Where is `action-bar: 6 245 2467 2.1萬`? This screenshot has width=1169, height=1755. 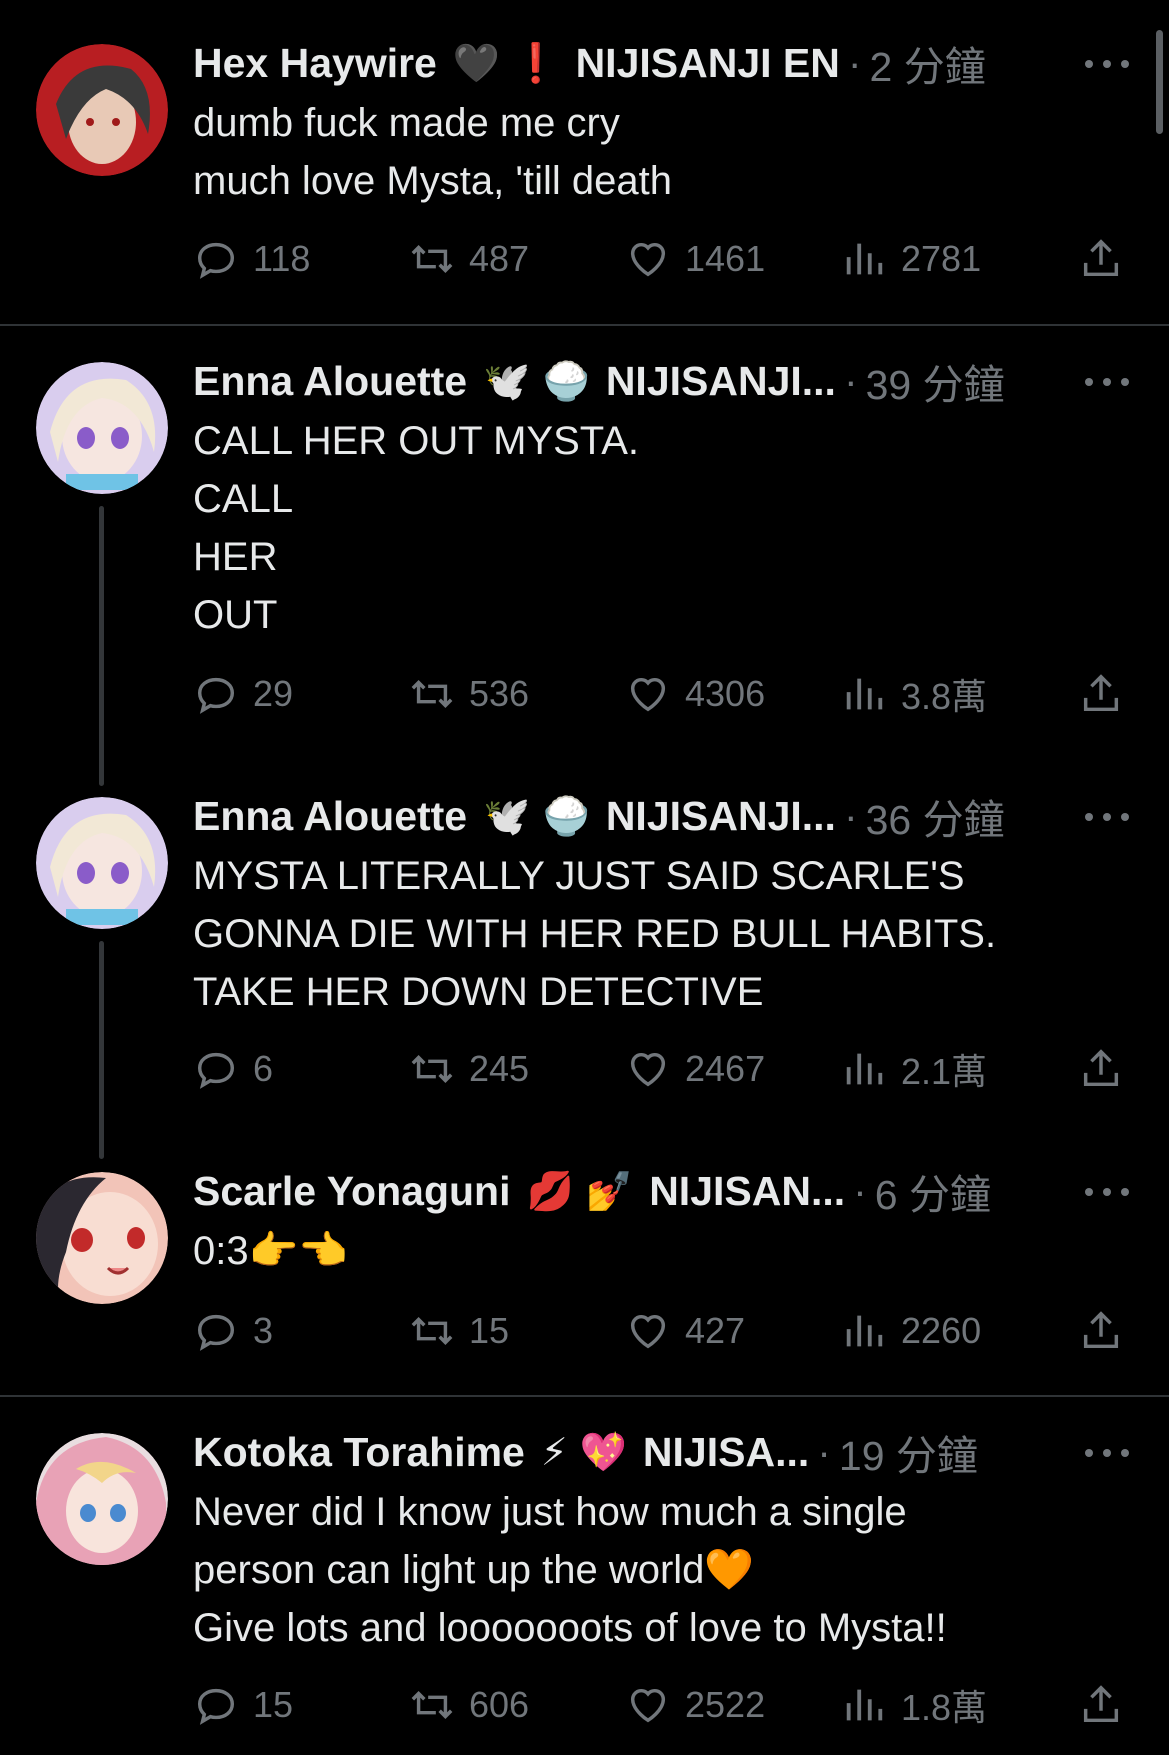
action-bar: 6 245 2467 2.1萬 is located at coordinates (663, 1069).